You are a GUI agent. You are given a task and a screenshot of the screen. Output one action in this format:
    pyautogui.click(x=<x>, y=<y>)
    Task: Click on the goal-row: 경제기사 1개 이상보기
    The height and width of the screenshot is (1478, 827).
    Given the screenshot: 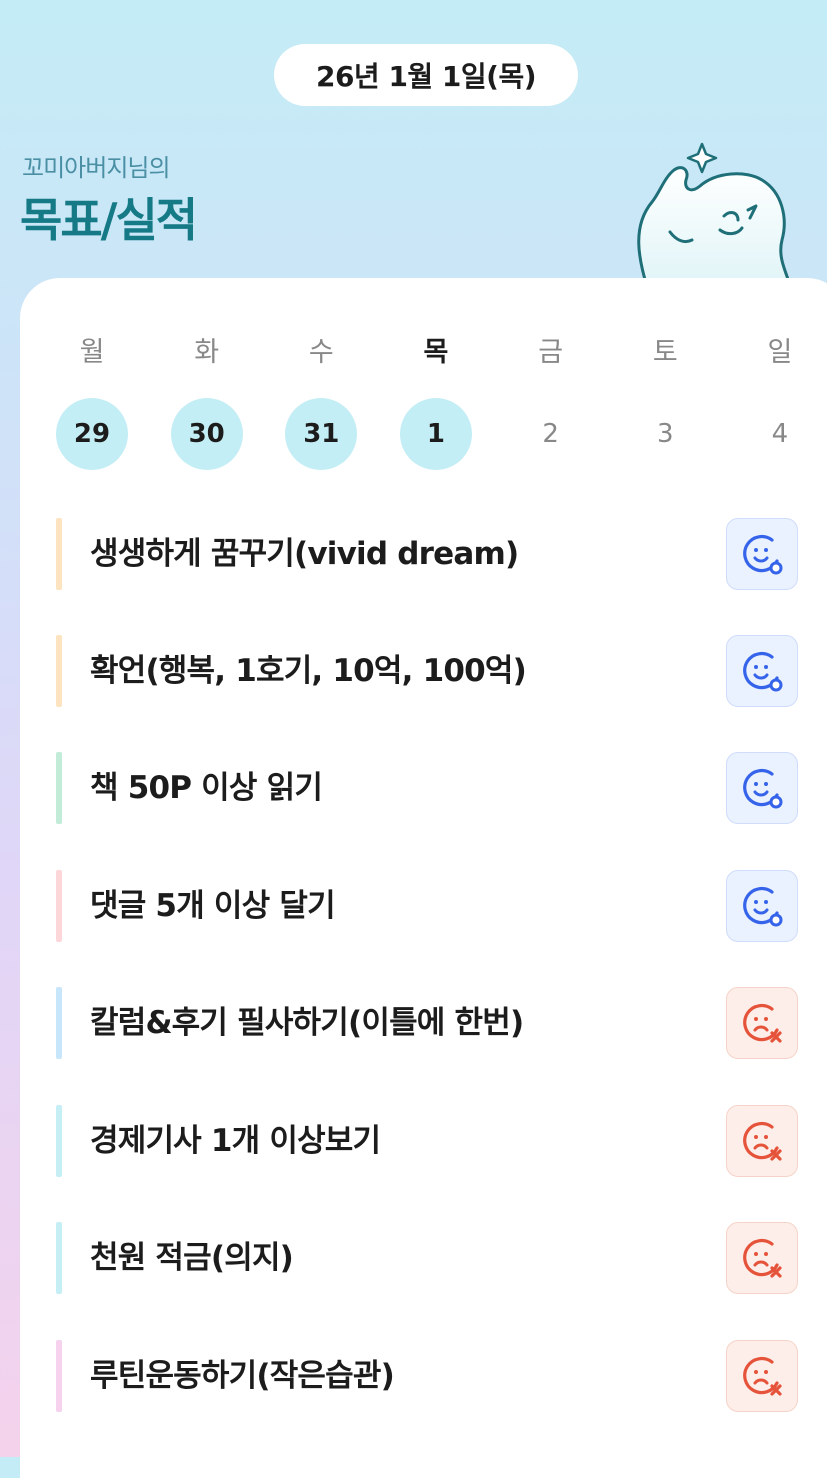 What is the action you would take?
    pyautogui.click(x=429, y=1141)
    